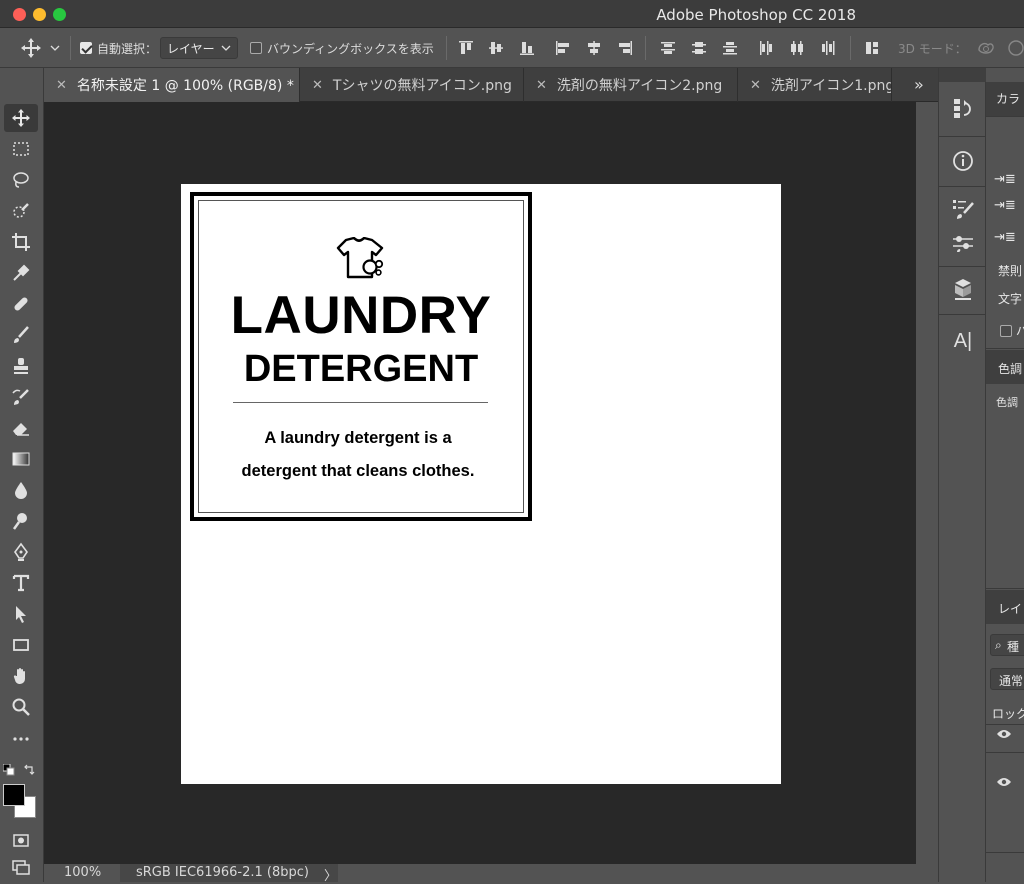 This screenshot has height=884, width=1024. I want to click on lasso-tool, so click(21, 180).